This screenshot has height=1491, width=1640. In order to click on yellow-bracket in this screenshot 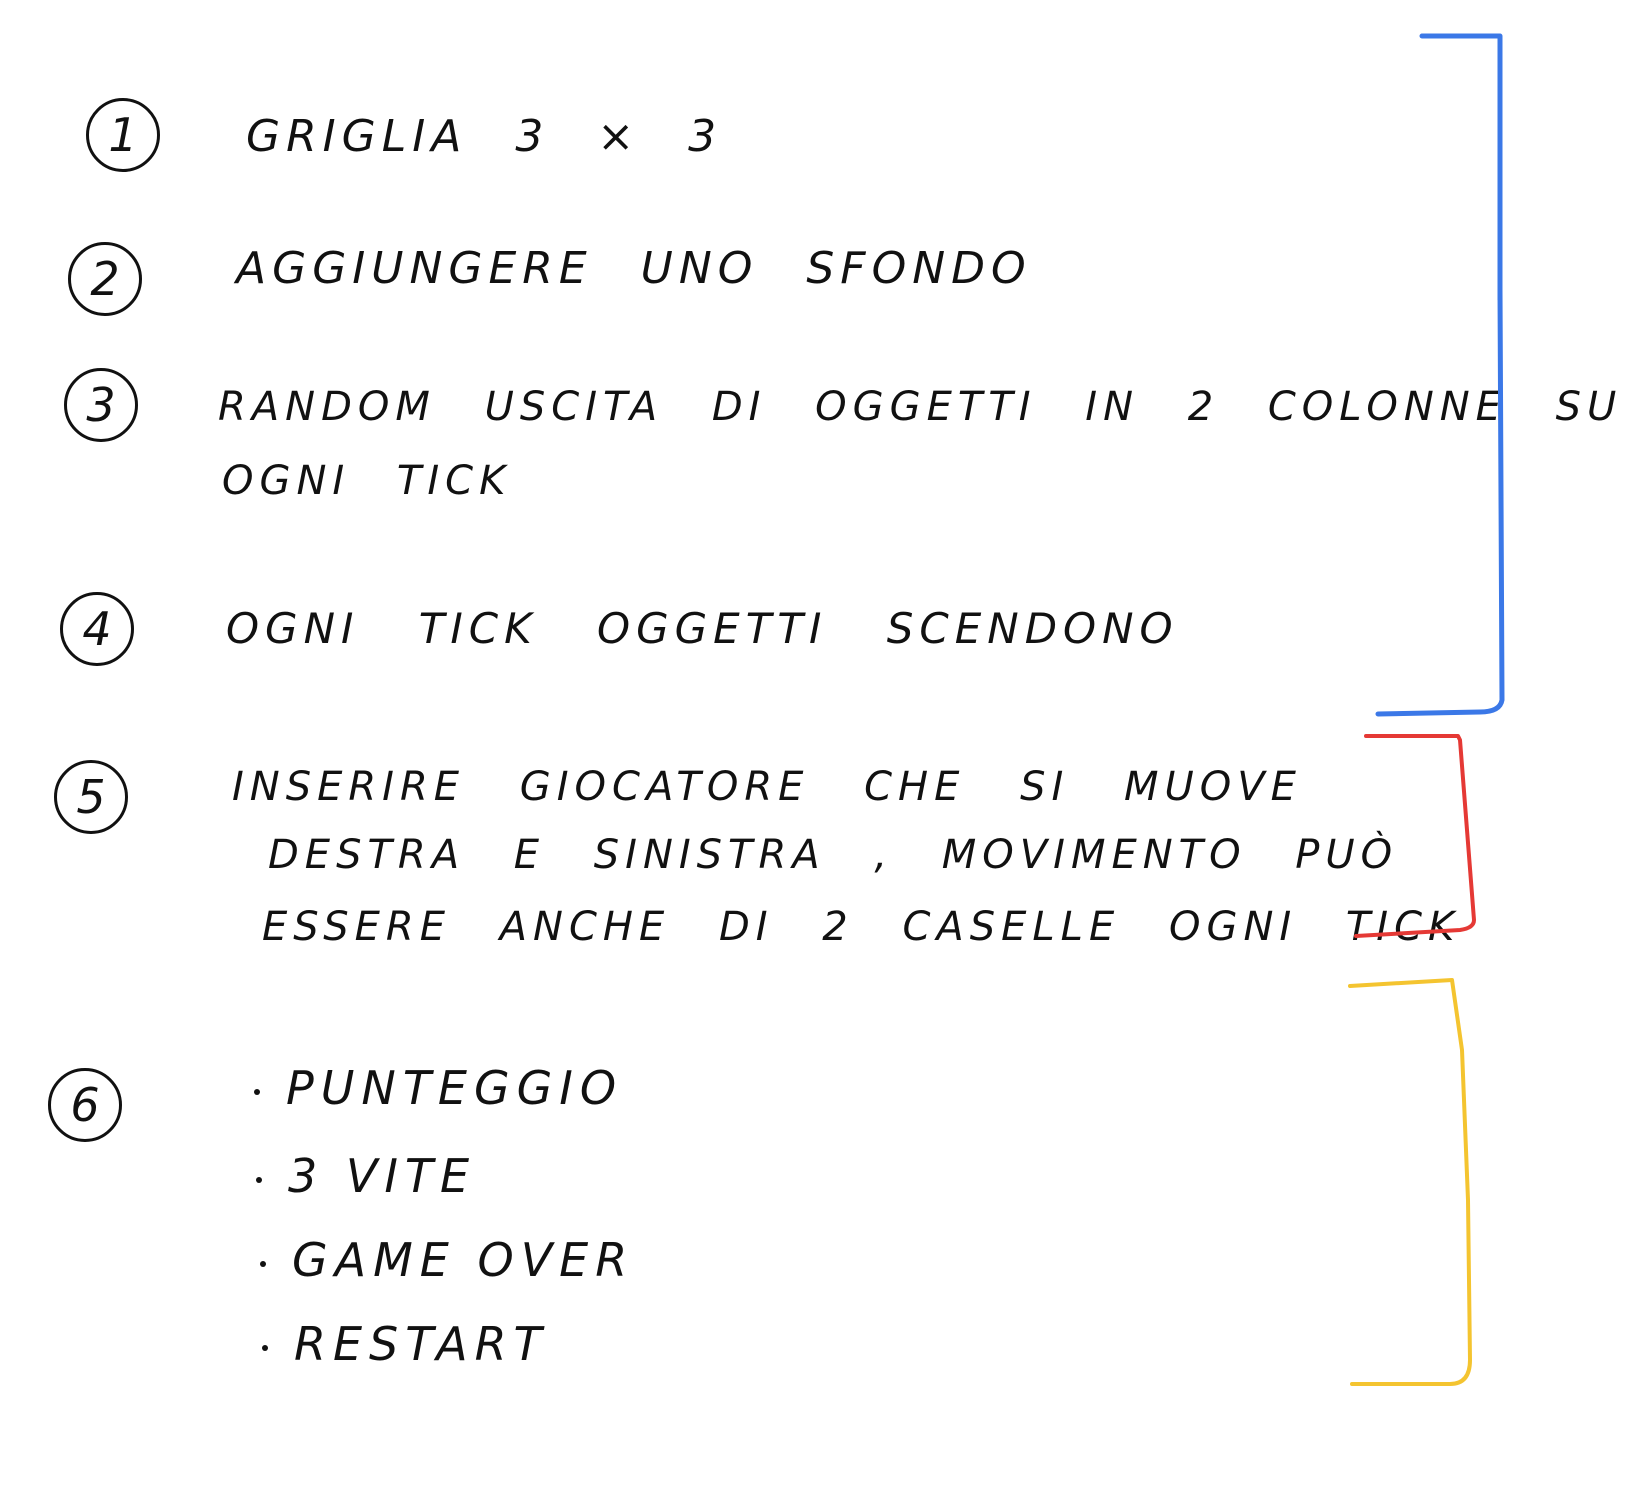, I will do `click(1410, 1182)`.